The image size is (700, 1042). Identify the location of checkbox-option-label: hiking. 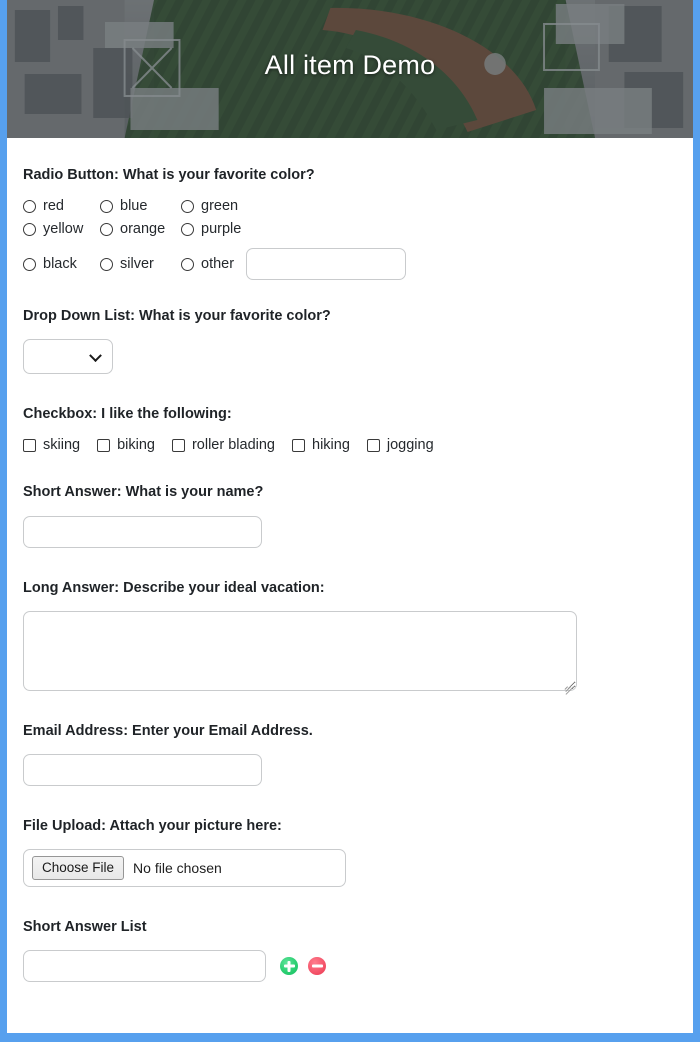
(331, 445).